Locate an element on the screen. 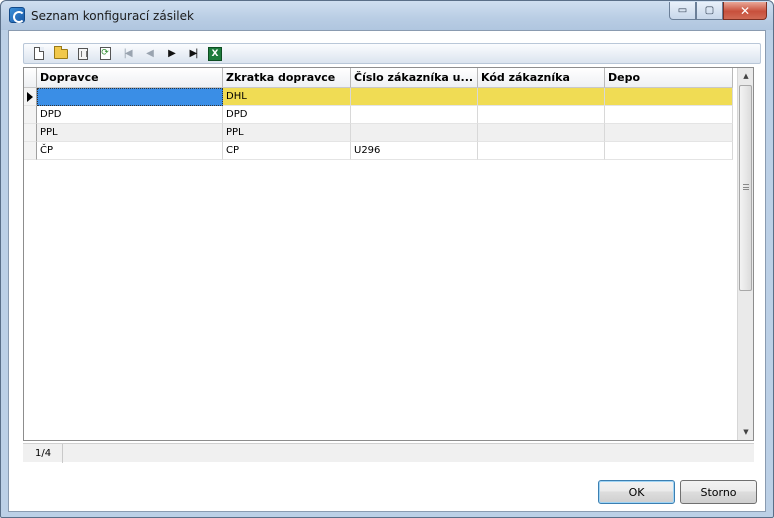  header-row-indicator is located at coordinates (30, 78).